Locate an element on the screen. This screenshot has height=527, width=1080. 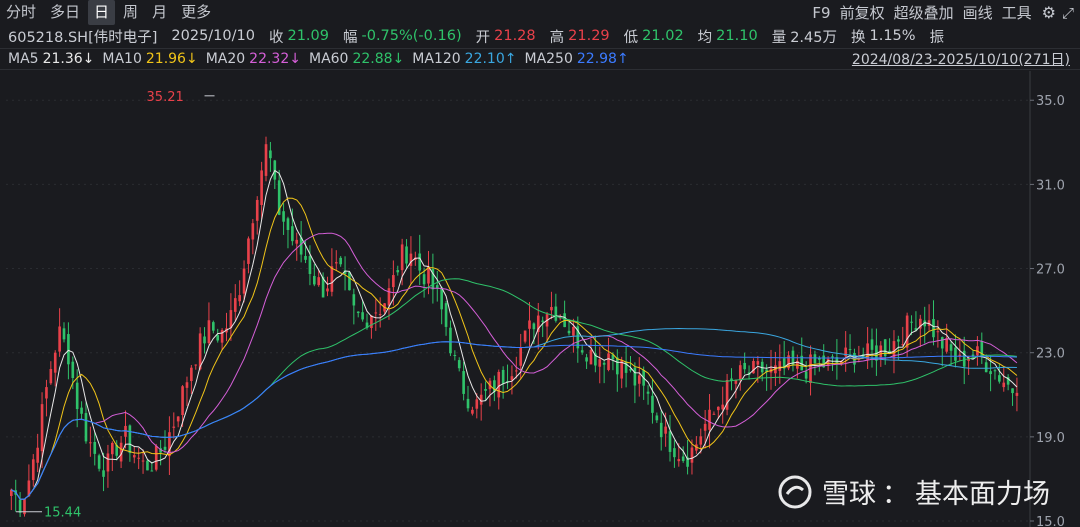
ma-name: MA20 is located at coordinates (225, 59).